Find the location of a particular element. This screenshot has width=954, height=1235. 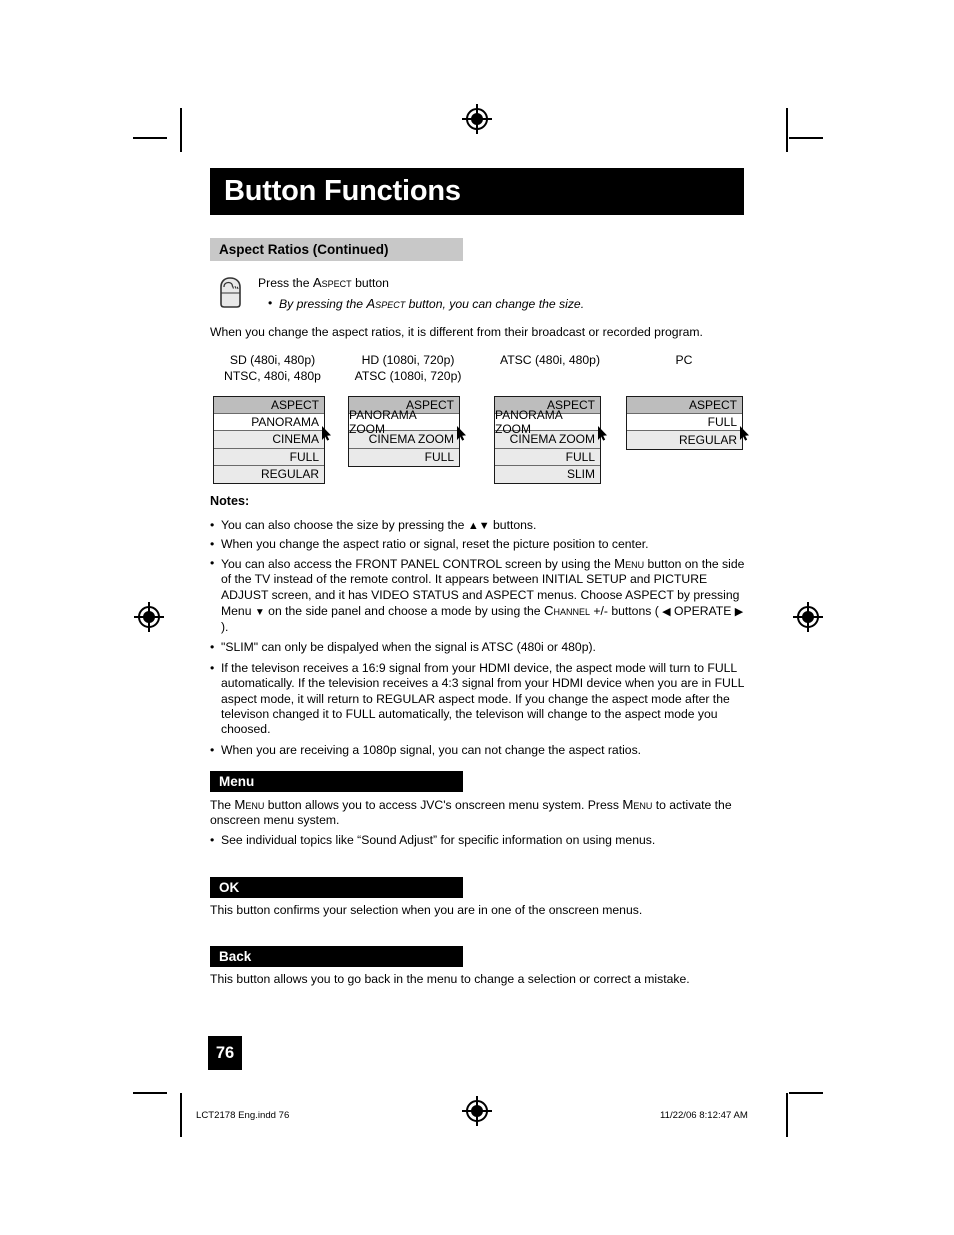

table-label-pc-line1: PC is located at coordinates (684, 360).